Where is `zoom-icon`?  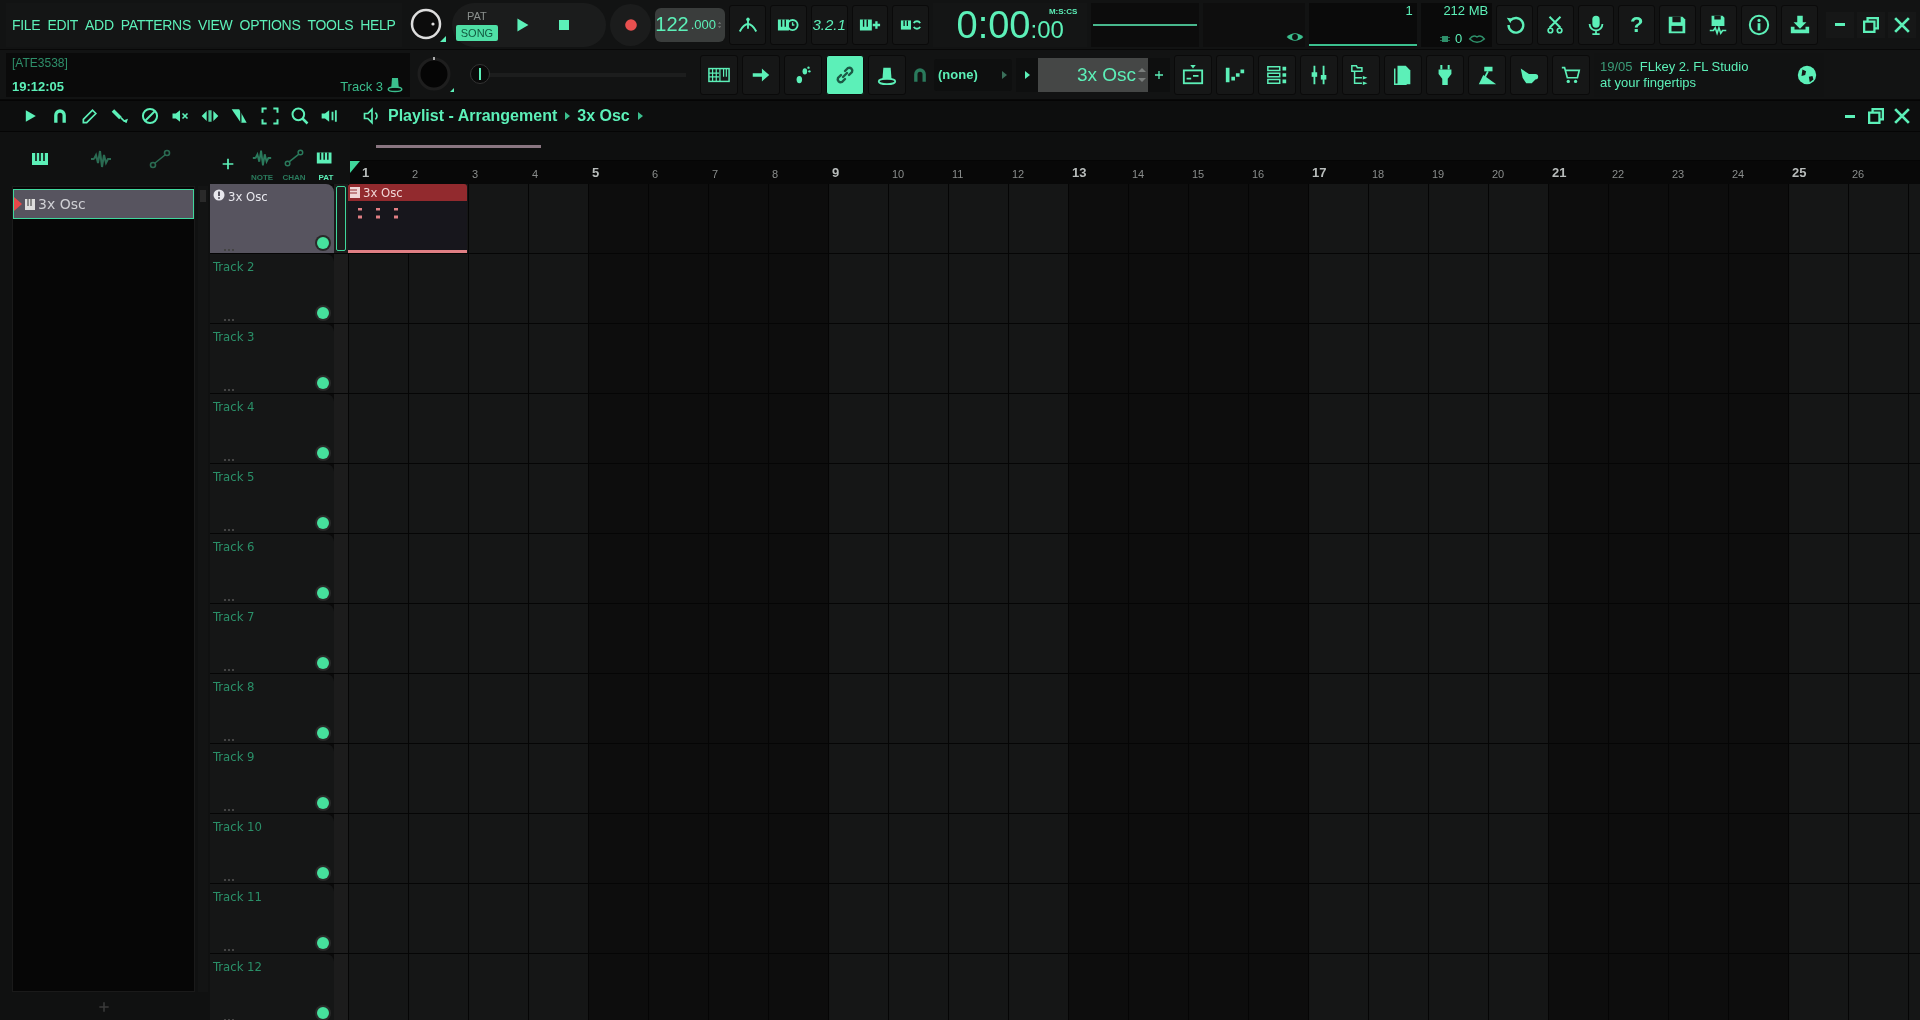 zoom-icon is located at coordinates (300, 116).